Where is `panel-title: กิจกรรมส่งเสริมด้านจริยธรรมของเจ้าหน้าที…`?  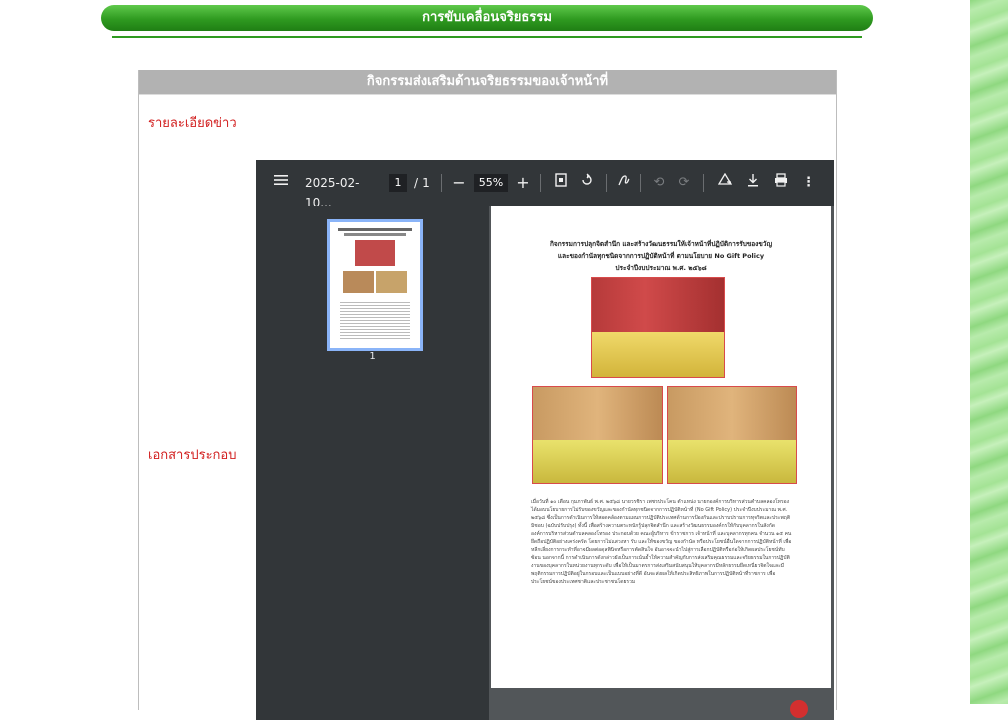 panel-title: กิจกรรมส่งเสริมด้านจริยธรรมของเจ้าหน้าที… is located at coordinates (487, 82).